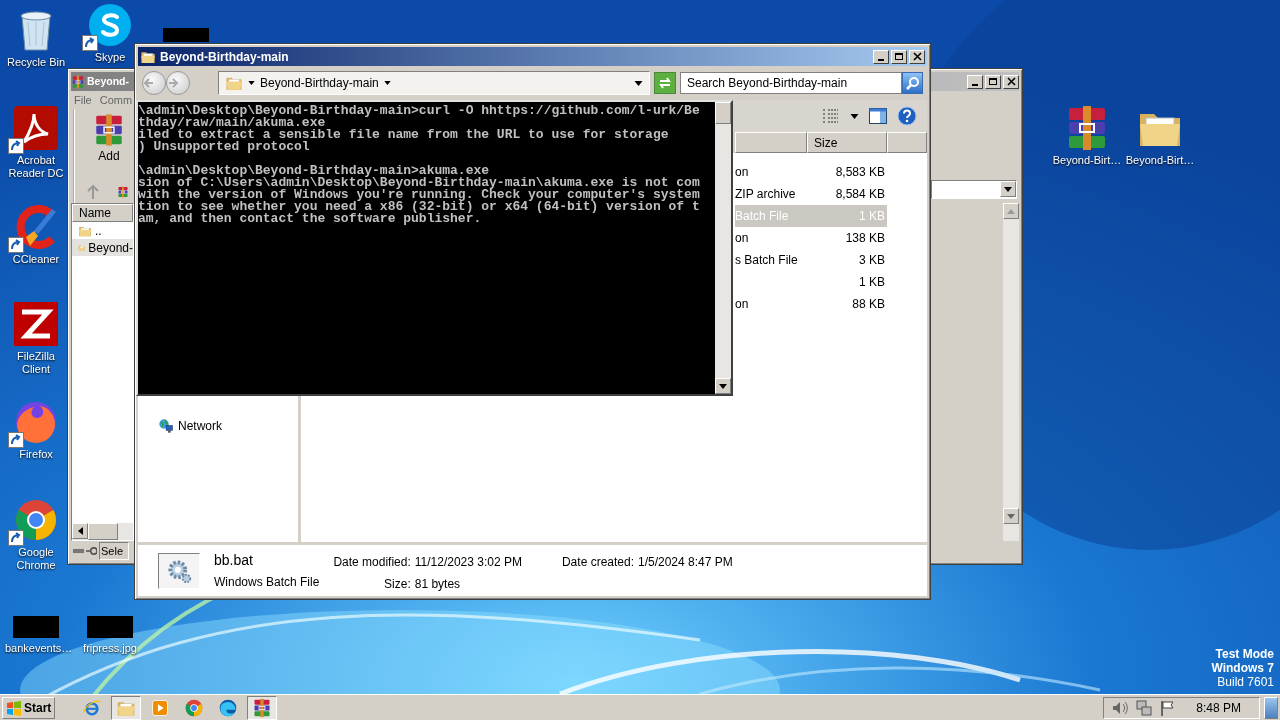  I want to click on console-line: \admin\Desktop\Beyond-Birthday-main>curl -O hhttps://github.com/l-urk/Be, so click(419, 111).